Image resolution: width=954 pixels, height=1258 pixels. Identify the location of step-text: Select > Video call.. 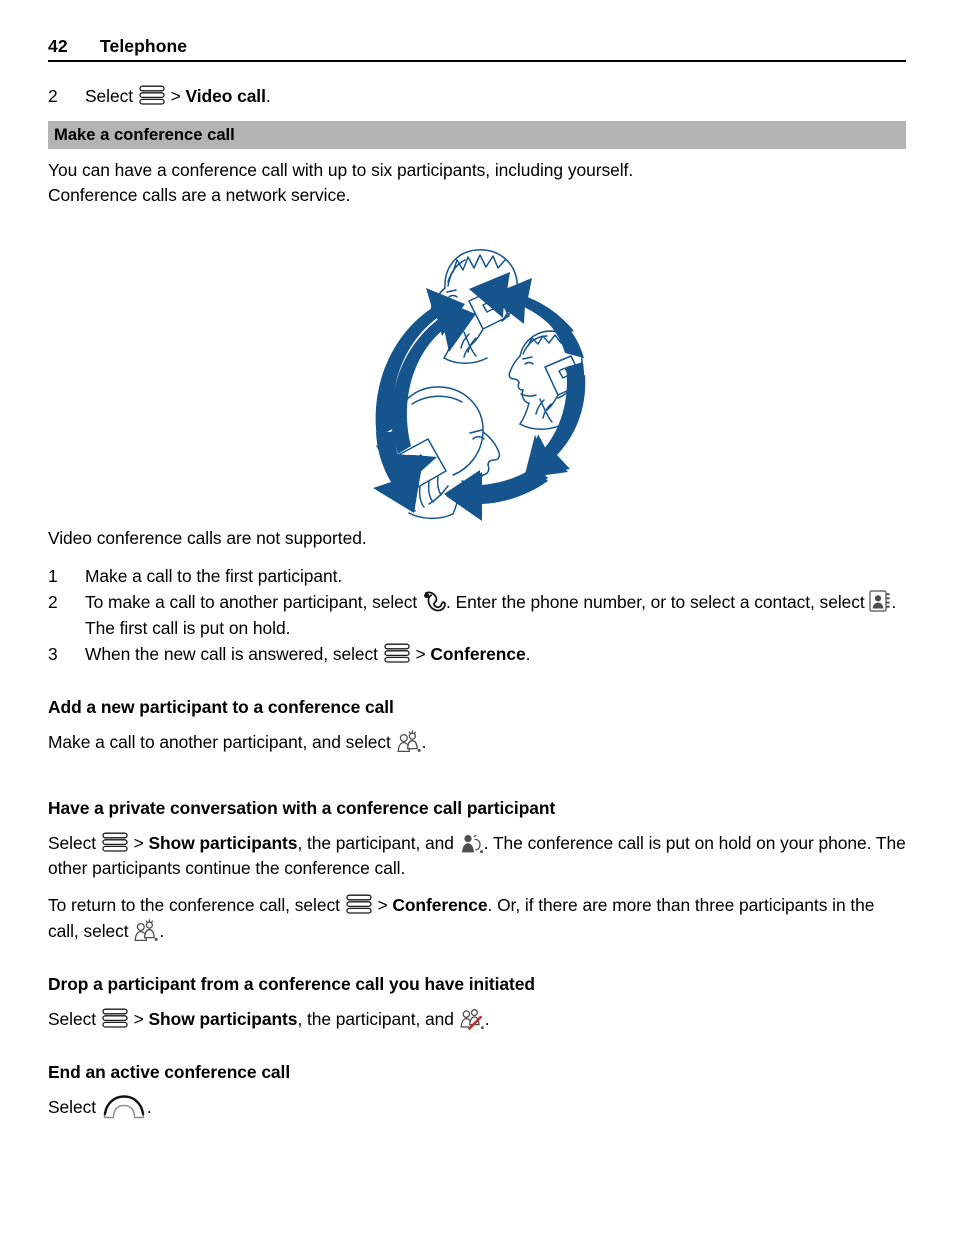
(495, 96).